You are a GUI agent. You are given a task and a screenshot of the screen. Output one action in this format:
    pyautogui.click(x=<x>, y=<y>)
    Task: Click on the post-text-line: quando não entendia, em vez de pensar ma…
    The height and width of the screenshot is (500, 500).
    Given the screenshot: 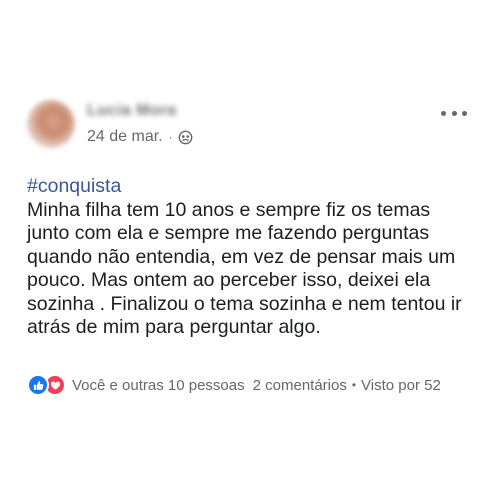 What is the action you would take?
    pyautogui.click(x=241, y=256)
    